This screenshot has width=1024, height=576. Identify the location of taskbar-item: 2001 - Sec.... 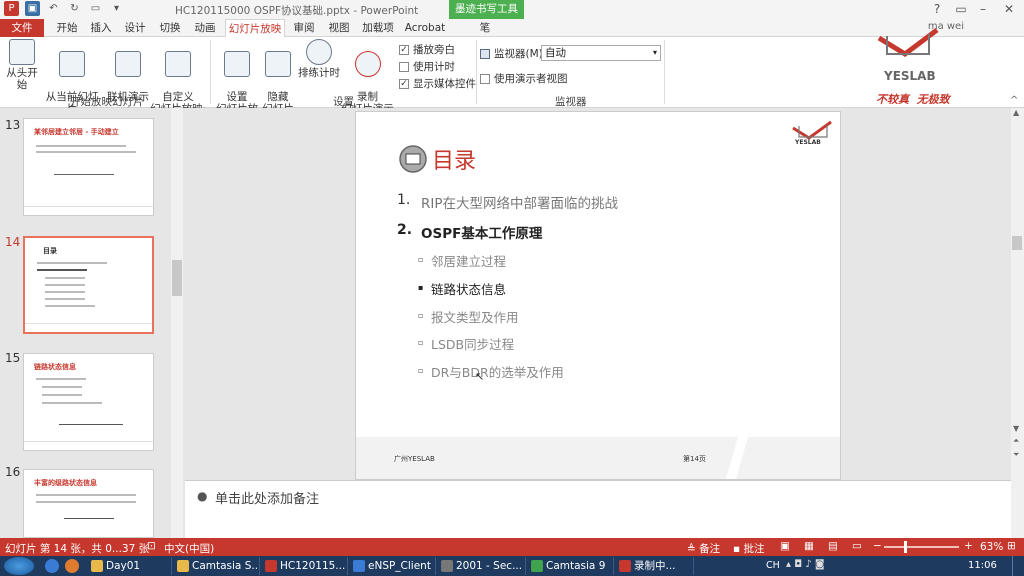
(482, 566).